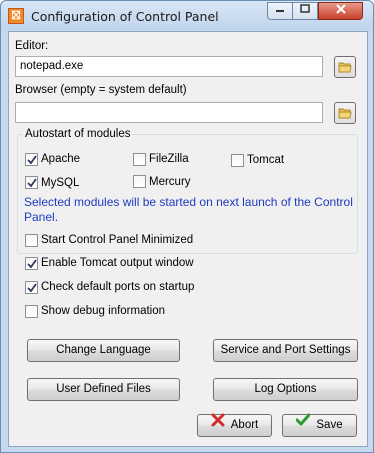 The height and width of the screenshot is (453, 374). What do you see at coordinates (117, 263) in the screenshot?
I see `tomcat-output-label: Enable Tomcat output window` at bounding box center [117, 263].